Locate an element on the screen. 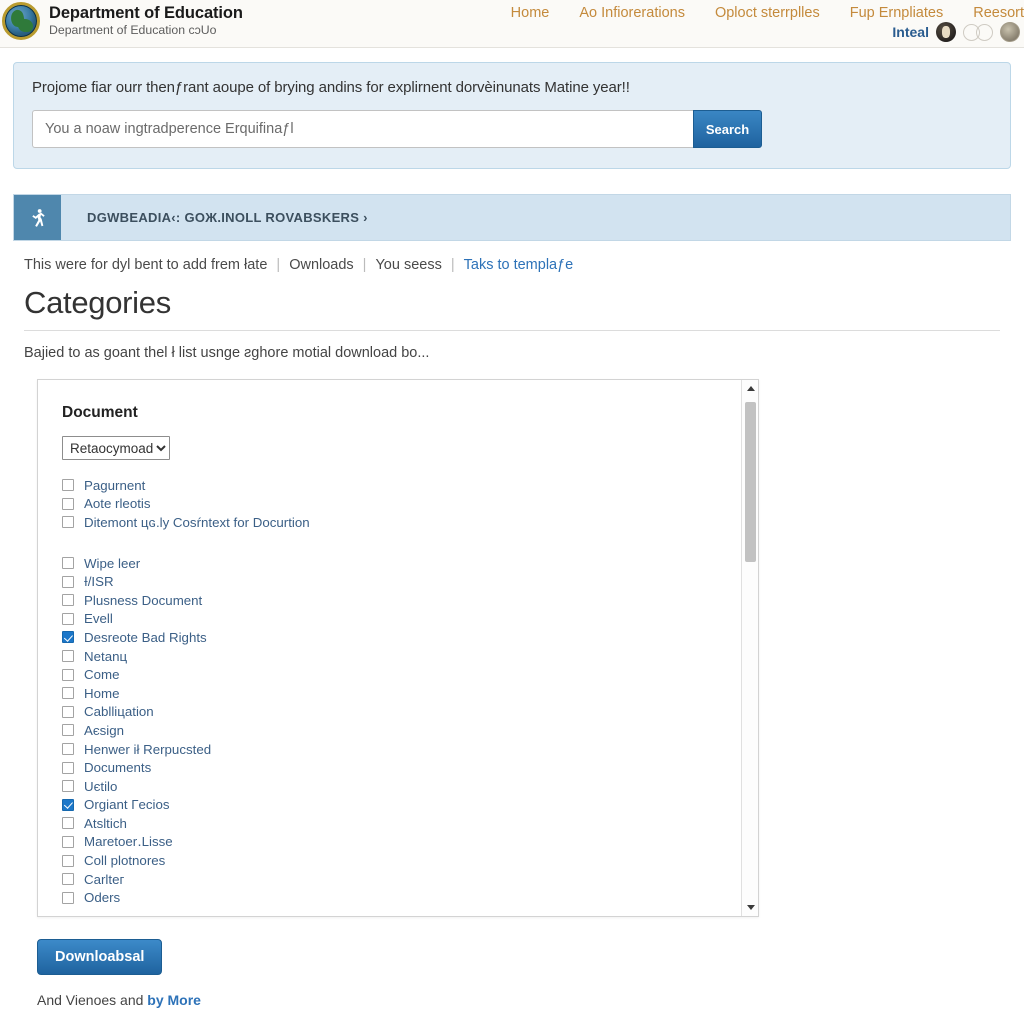 This screenshot has width=1024, height=1024. option-label: Desreote Bad Rights is located at coordinates (145, 637).